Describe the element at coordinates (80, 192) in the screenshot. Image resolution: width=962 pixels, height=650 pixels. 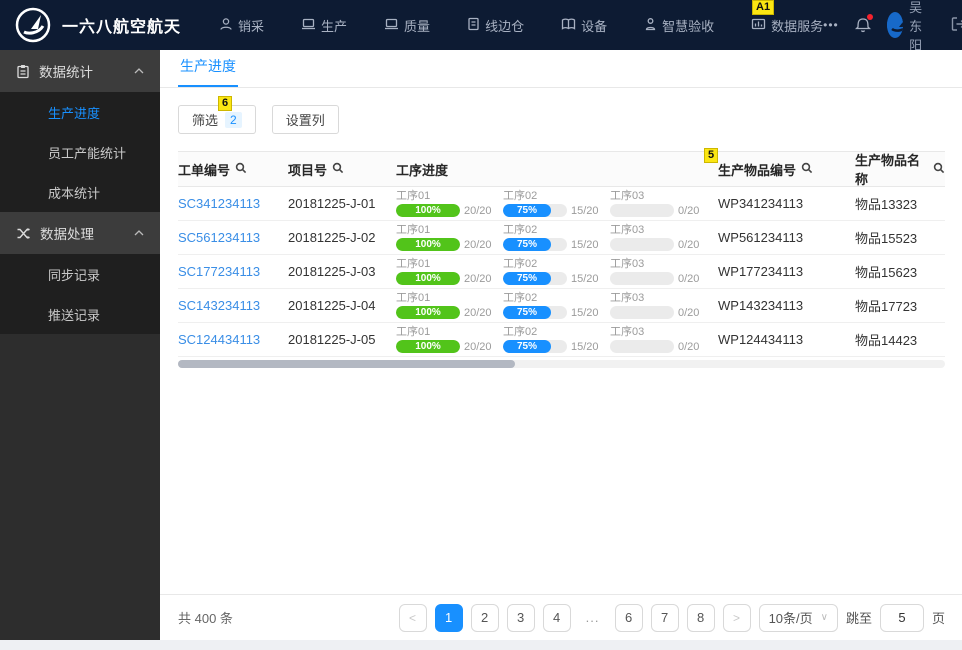
I see `sidebar-item-cost-statistics: 成本统计` at that location.